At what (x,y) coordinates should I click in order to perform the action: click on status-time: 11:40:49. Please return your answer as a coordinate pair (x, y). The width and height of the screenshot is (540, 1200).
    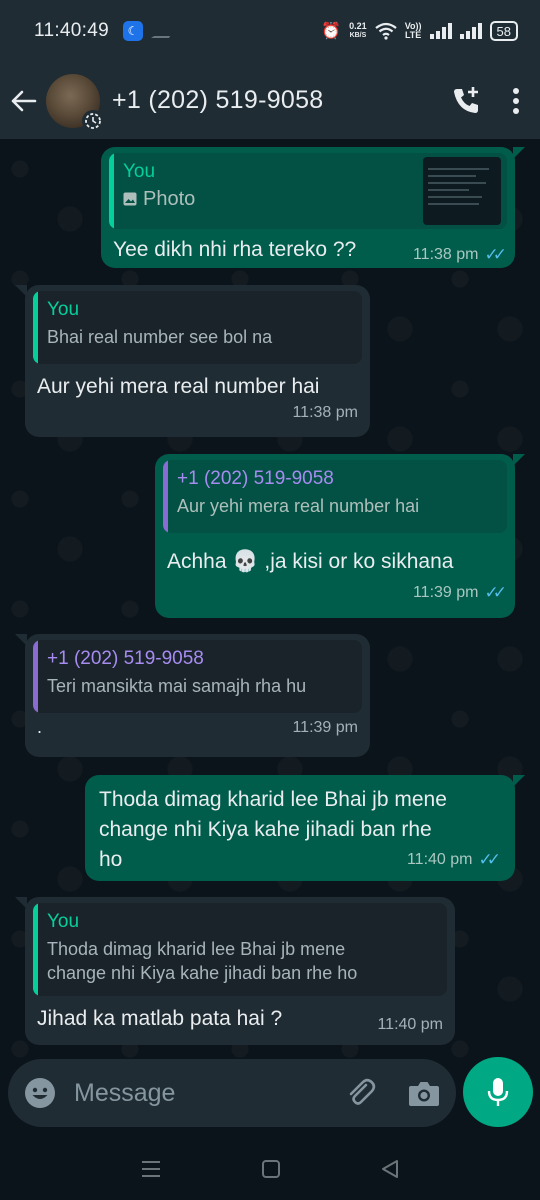
    Looking at the image, I should click on (71, 30).